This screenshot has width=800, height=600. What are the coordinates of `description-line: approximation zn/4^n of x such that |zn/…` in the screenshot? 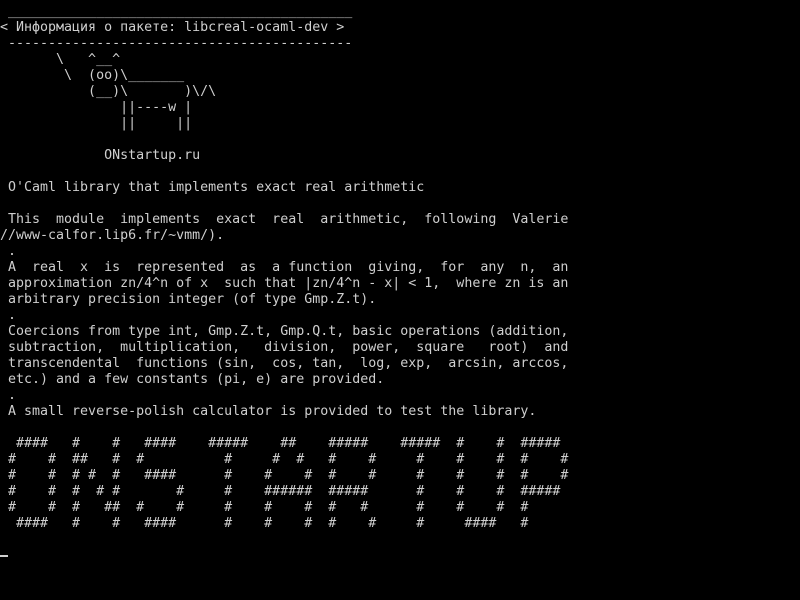 It's located at (284, 283).